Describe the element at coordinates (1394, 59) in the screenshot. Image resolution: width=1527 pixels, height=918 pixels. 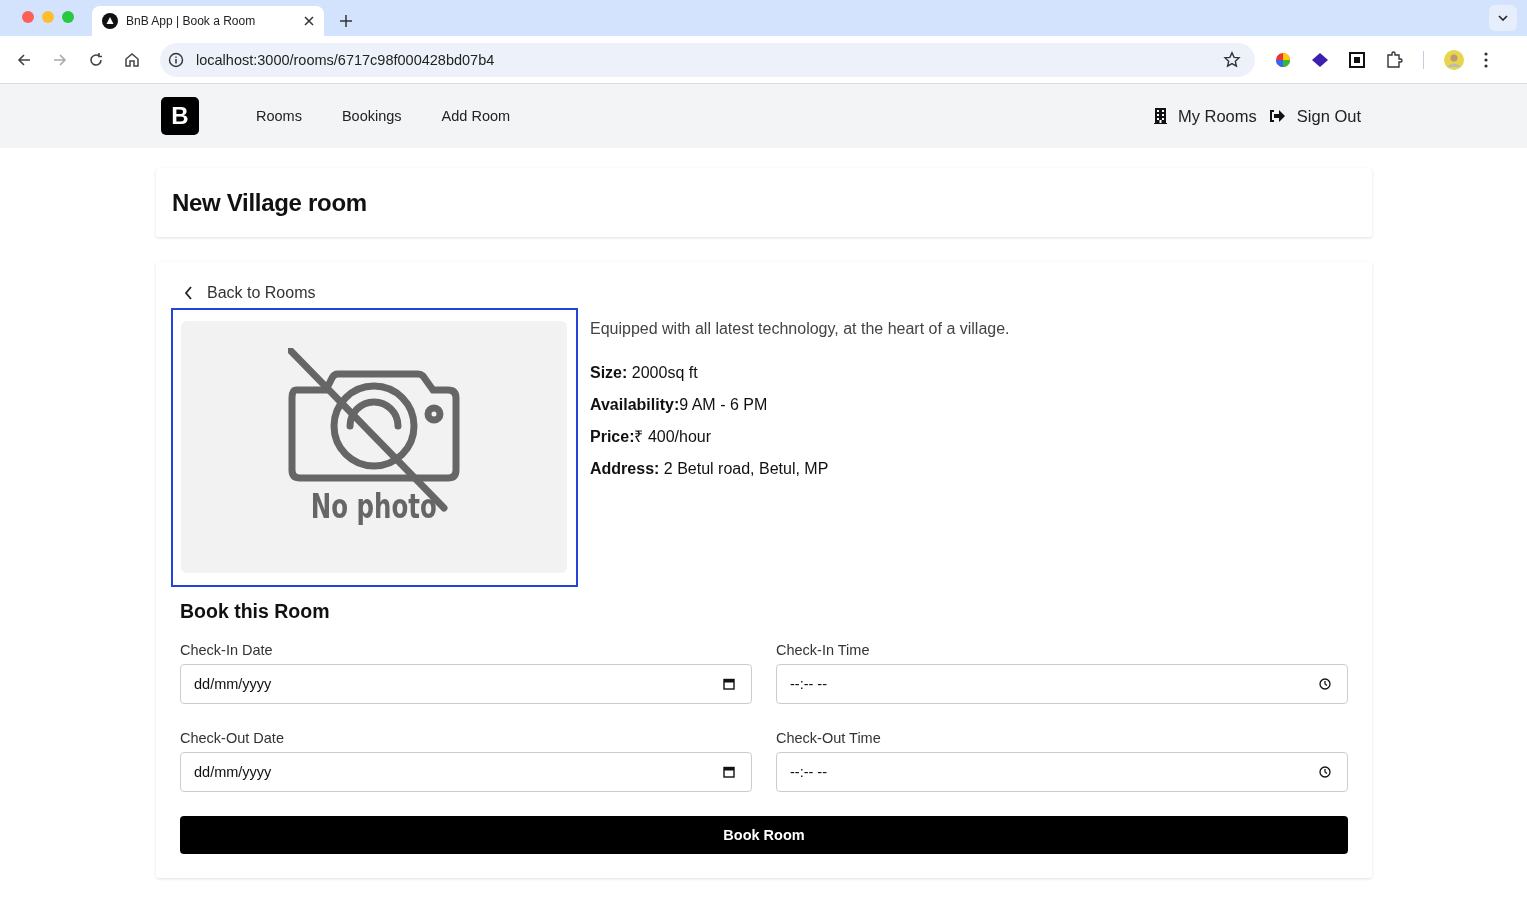
I see `extensions-icon` at that location.